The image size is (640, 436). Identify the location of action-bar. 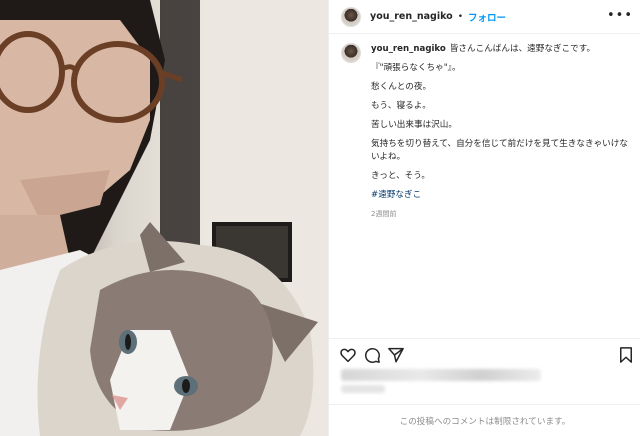
(484, 353).